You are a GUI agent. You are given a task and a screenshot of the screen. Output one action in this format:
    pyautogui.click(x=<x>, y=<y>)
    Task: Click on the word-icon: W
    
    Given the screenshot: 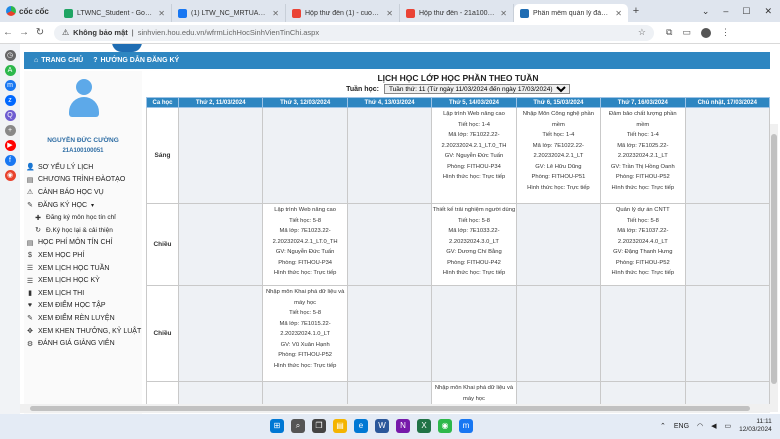 What is the action you would take?
    pyautogui.click(x=382, y=426)
    